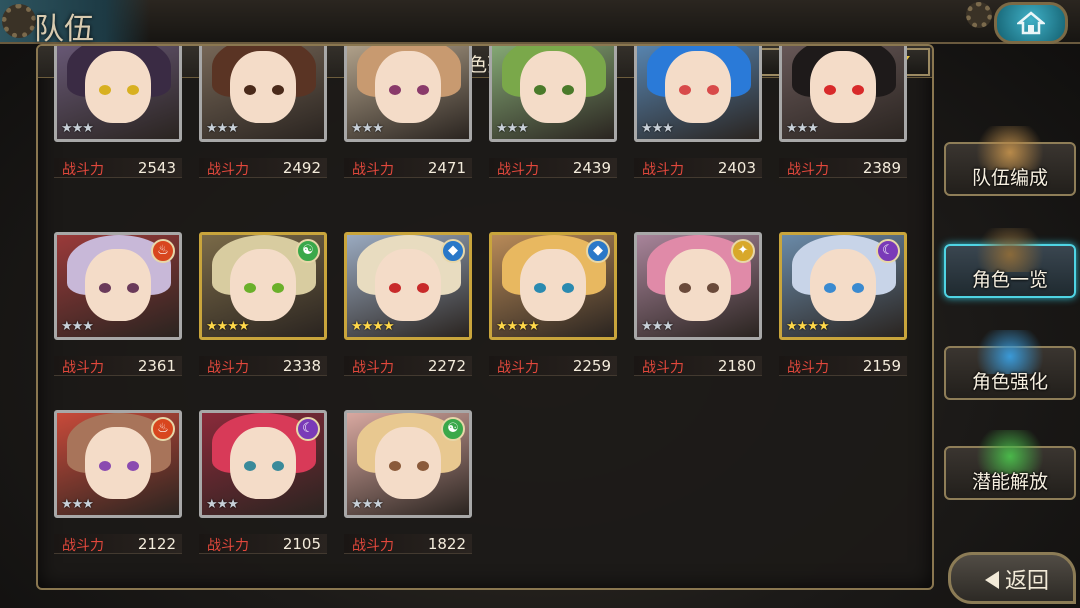 The image size is (1080, 608). Describe the element at coordinates (1009, 482) in the screenshot. I see `side-menu-label: 潜能解放` at that location.